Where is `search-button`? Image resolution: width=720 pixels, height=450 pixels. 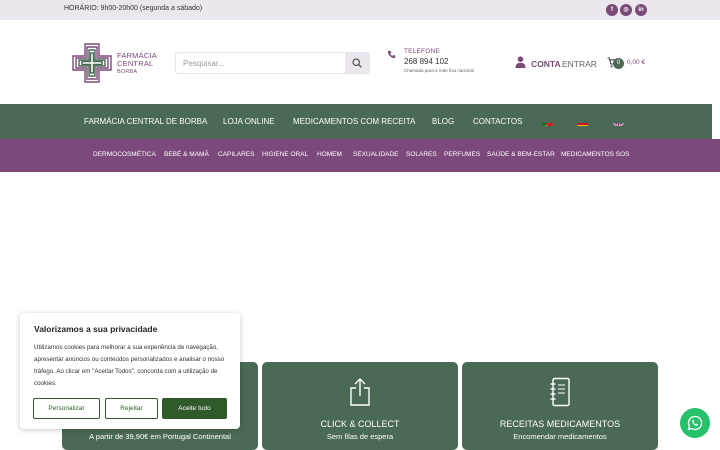
search-button is located at coordinates (357, 63).